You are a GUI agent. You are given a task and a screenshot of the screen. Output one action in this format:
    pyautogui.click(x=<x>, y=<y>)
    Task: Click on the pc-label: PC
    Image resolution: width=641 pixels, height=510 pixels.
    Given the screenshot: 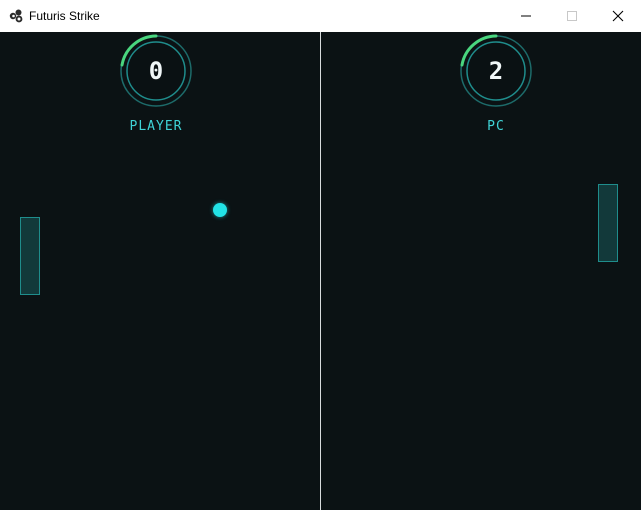 What is the action you would take?
    pyautogui.click(x=496, y=126)
    